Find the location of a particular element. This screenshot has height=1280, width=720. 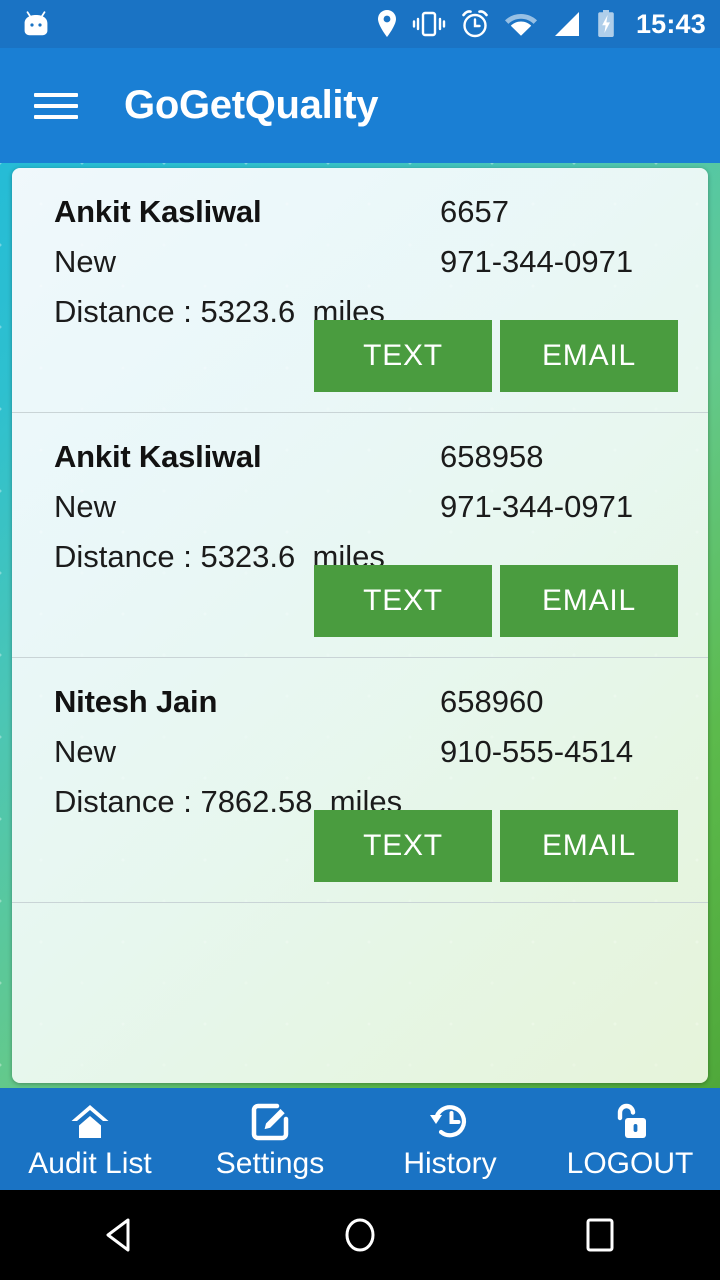

nav-item-audit-list: Audit List is located at coordinates (90, 1139).